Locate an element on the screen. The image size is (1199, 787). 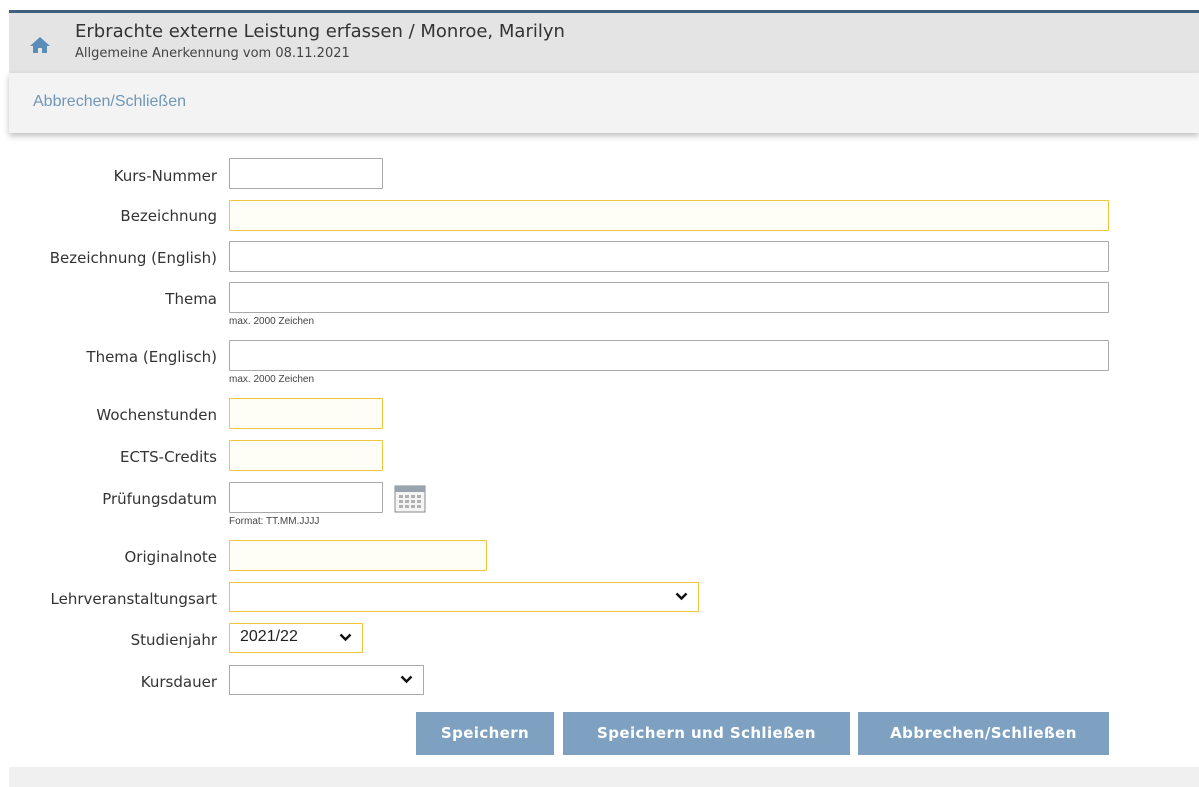
studienjahr-label: Studienjahr is located at coordinates (173, 640).